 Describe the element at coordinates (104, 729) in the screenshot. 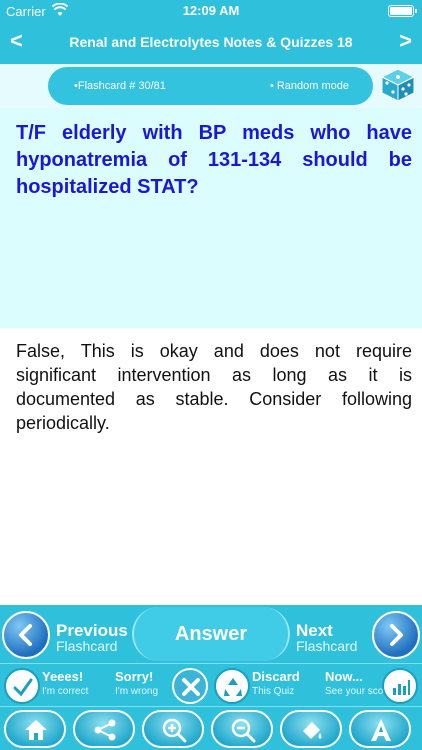

I see `share-button` at that location.